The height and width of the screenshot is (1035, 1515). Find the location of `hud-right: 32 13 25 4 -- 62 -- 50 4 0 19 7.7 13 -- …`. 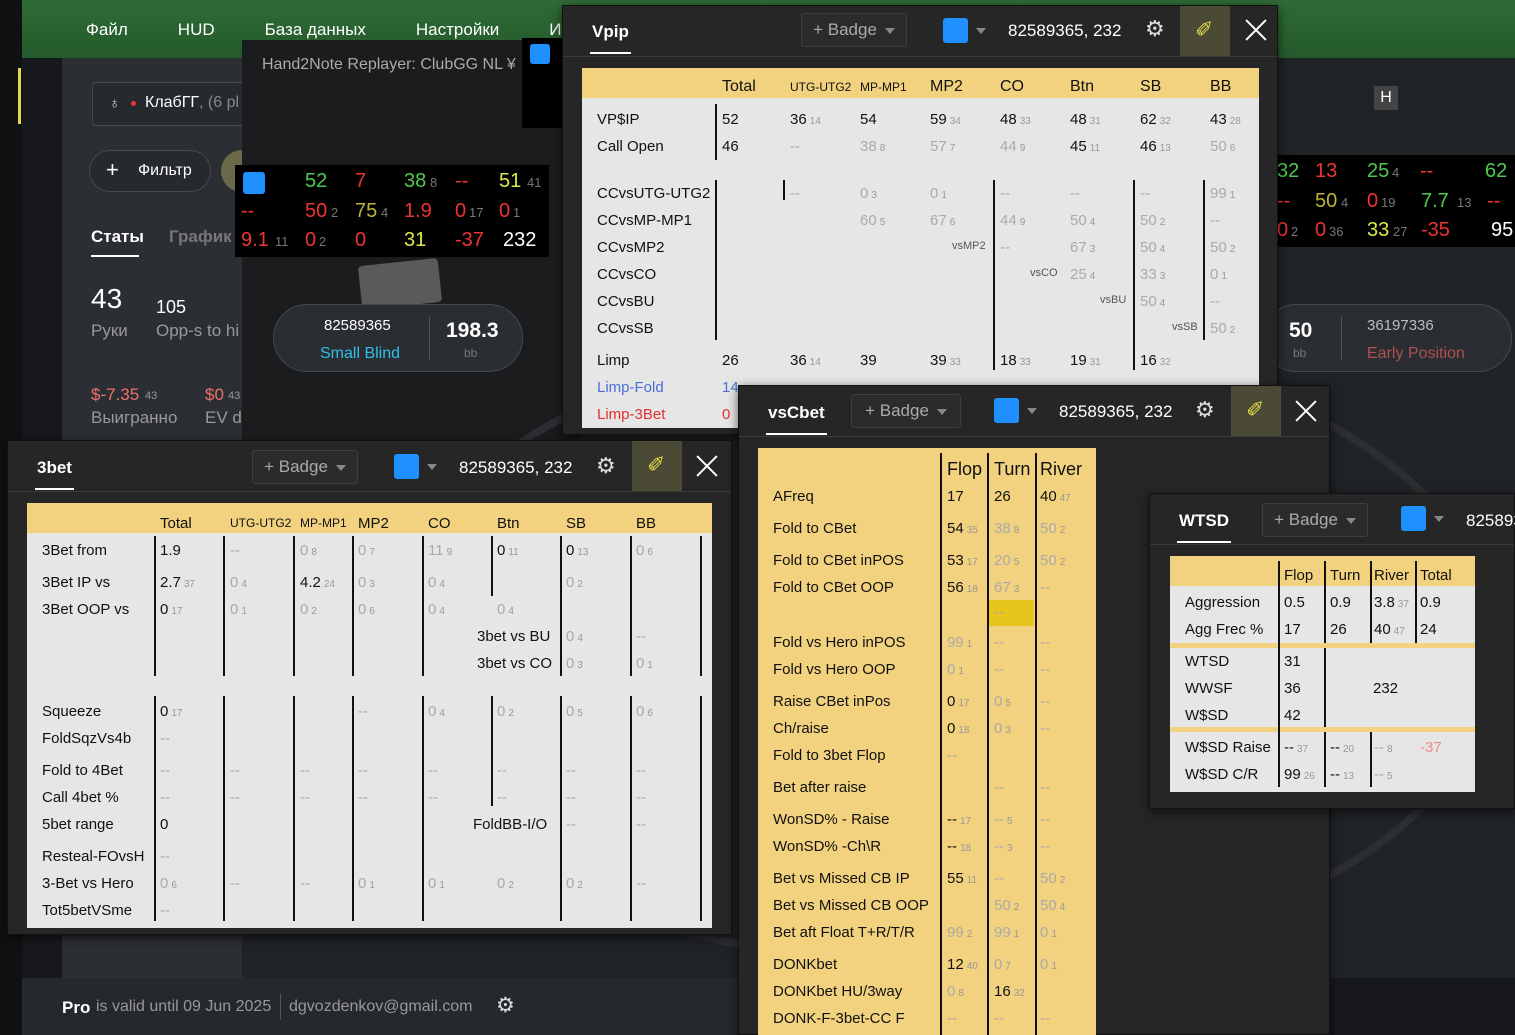

hud-right: 32 13 25 4 -- 62 -- 50 4 0 19 7.7 13 -- … is located at coordinates (1395, 201).